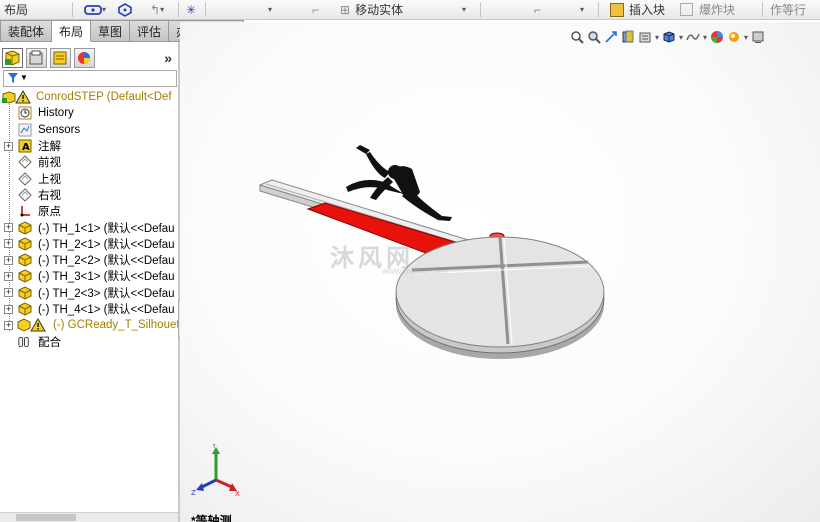 The height and width of the screenshot is (522, 820). What do you see at coordinates (686, 9) in the screenshot?
I see `explode-block-icon` at bounding box center [686, 9].